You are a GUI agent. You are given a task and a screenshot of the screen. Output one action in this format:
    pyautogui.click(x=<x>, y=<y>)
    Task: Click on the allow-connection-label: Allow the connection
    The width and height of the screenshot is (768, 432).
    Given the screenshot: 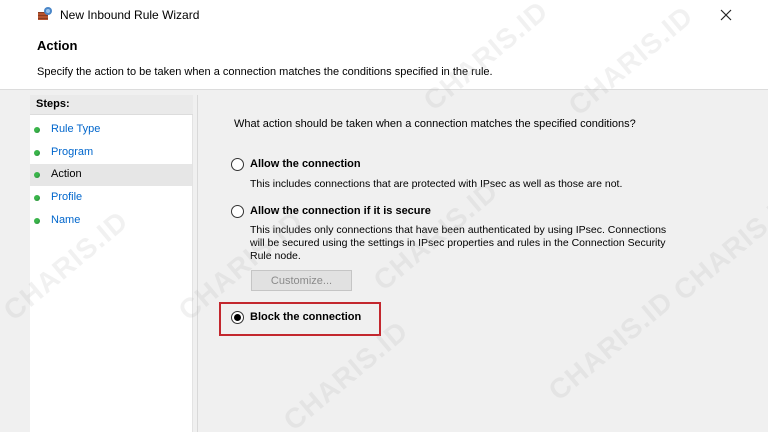 What is the action you would take?
    pyautogui.click(x=305, y=164)
    